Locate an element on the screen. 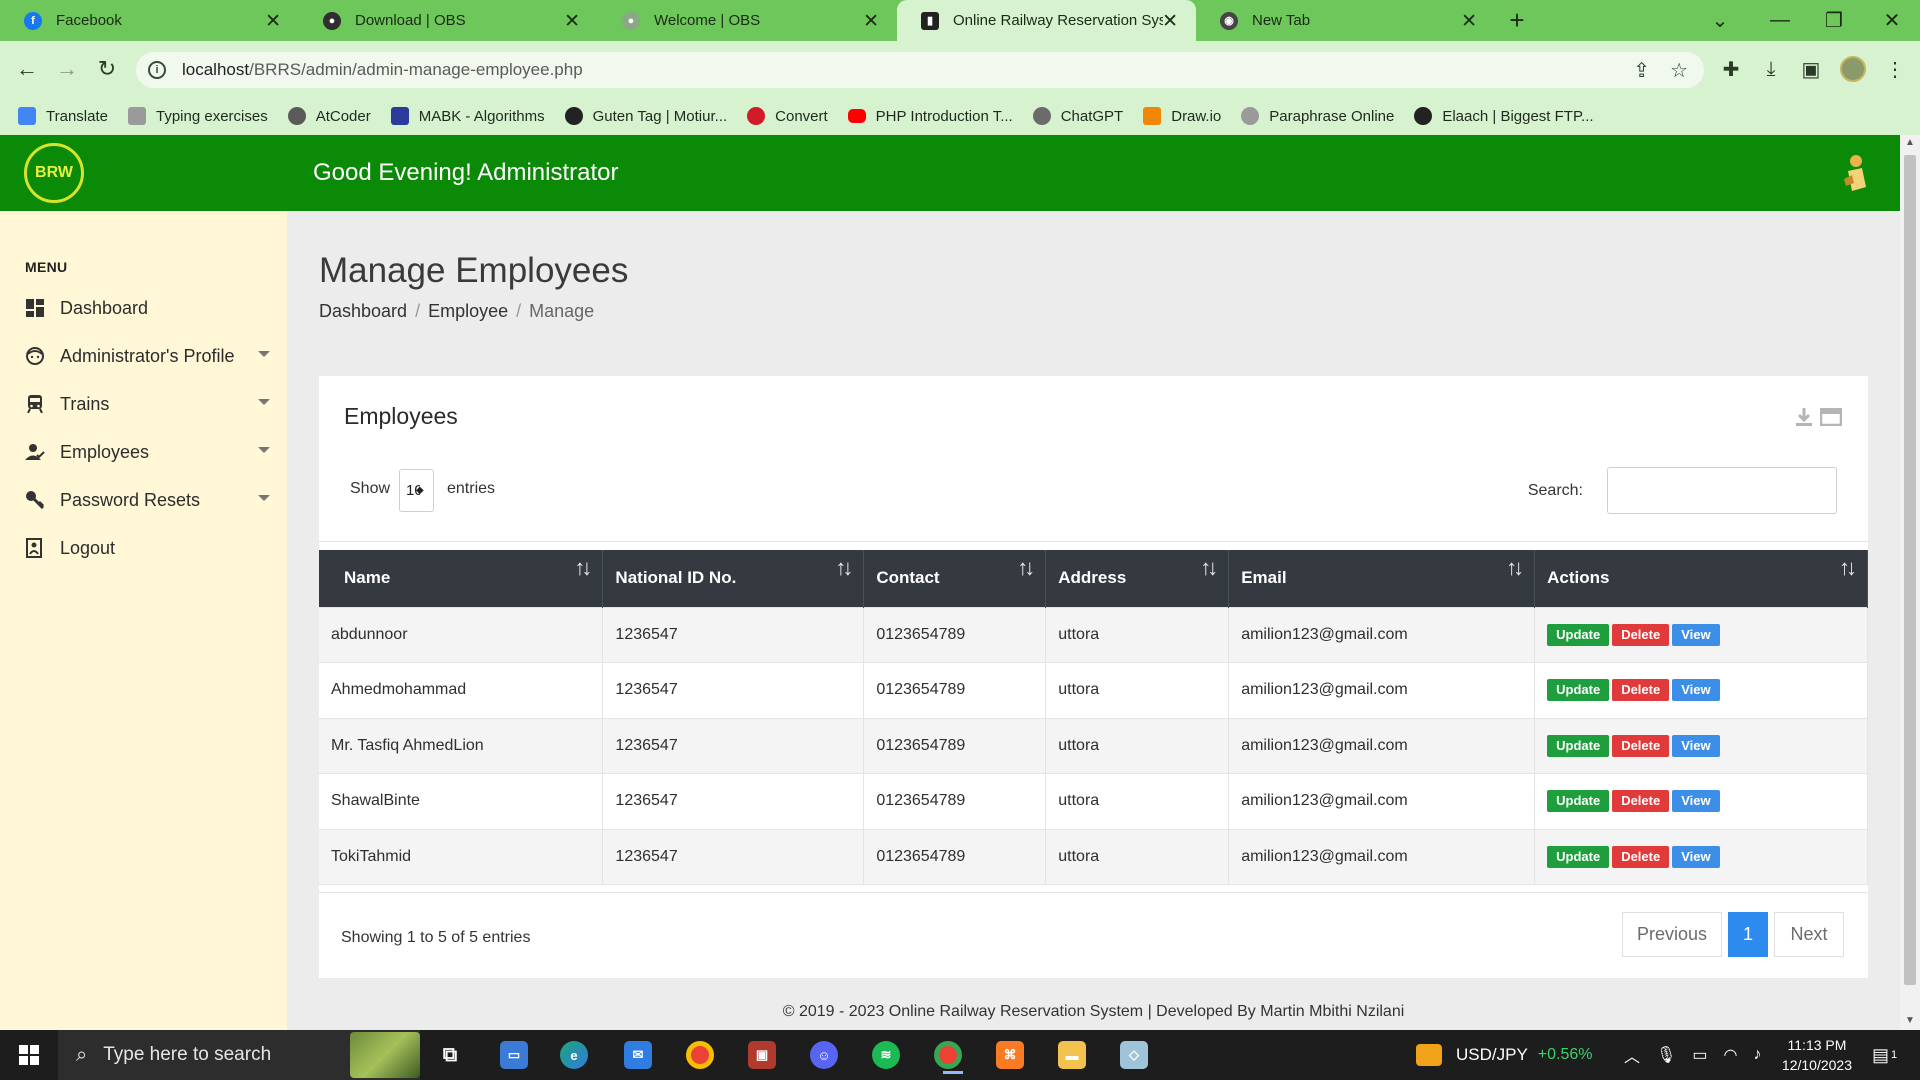  scroll-up-arrow-icon: ▲ is located at coordinates (1910, 142).